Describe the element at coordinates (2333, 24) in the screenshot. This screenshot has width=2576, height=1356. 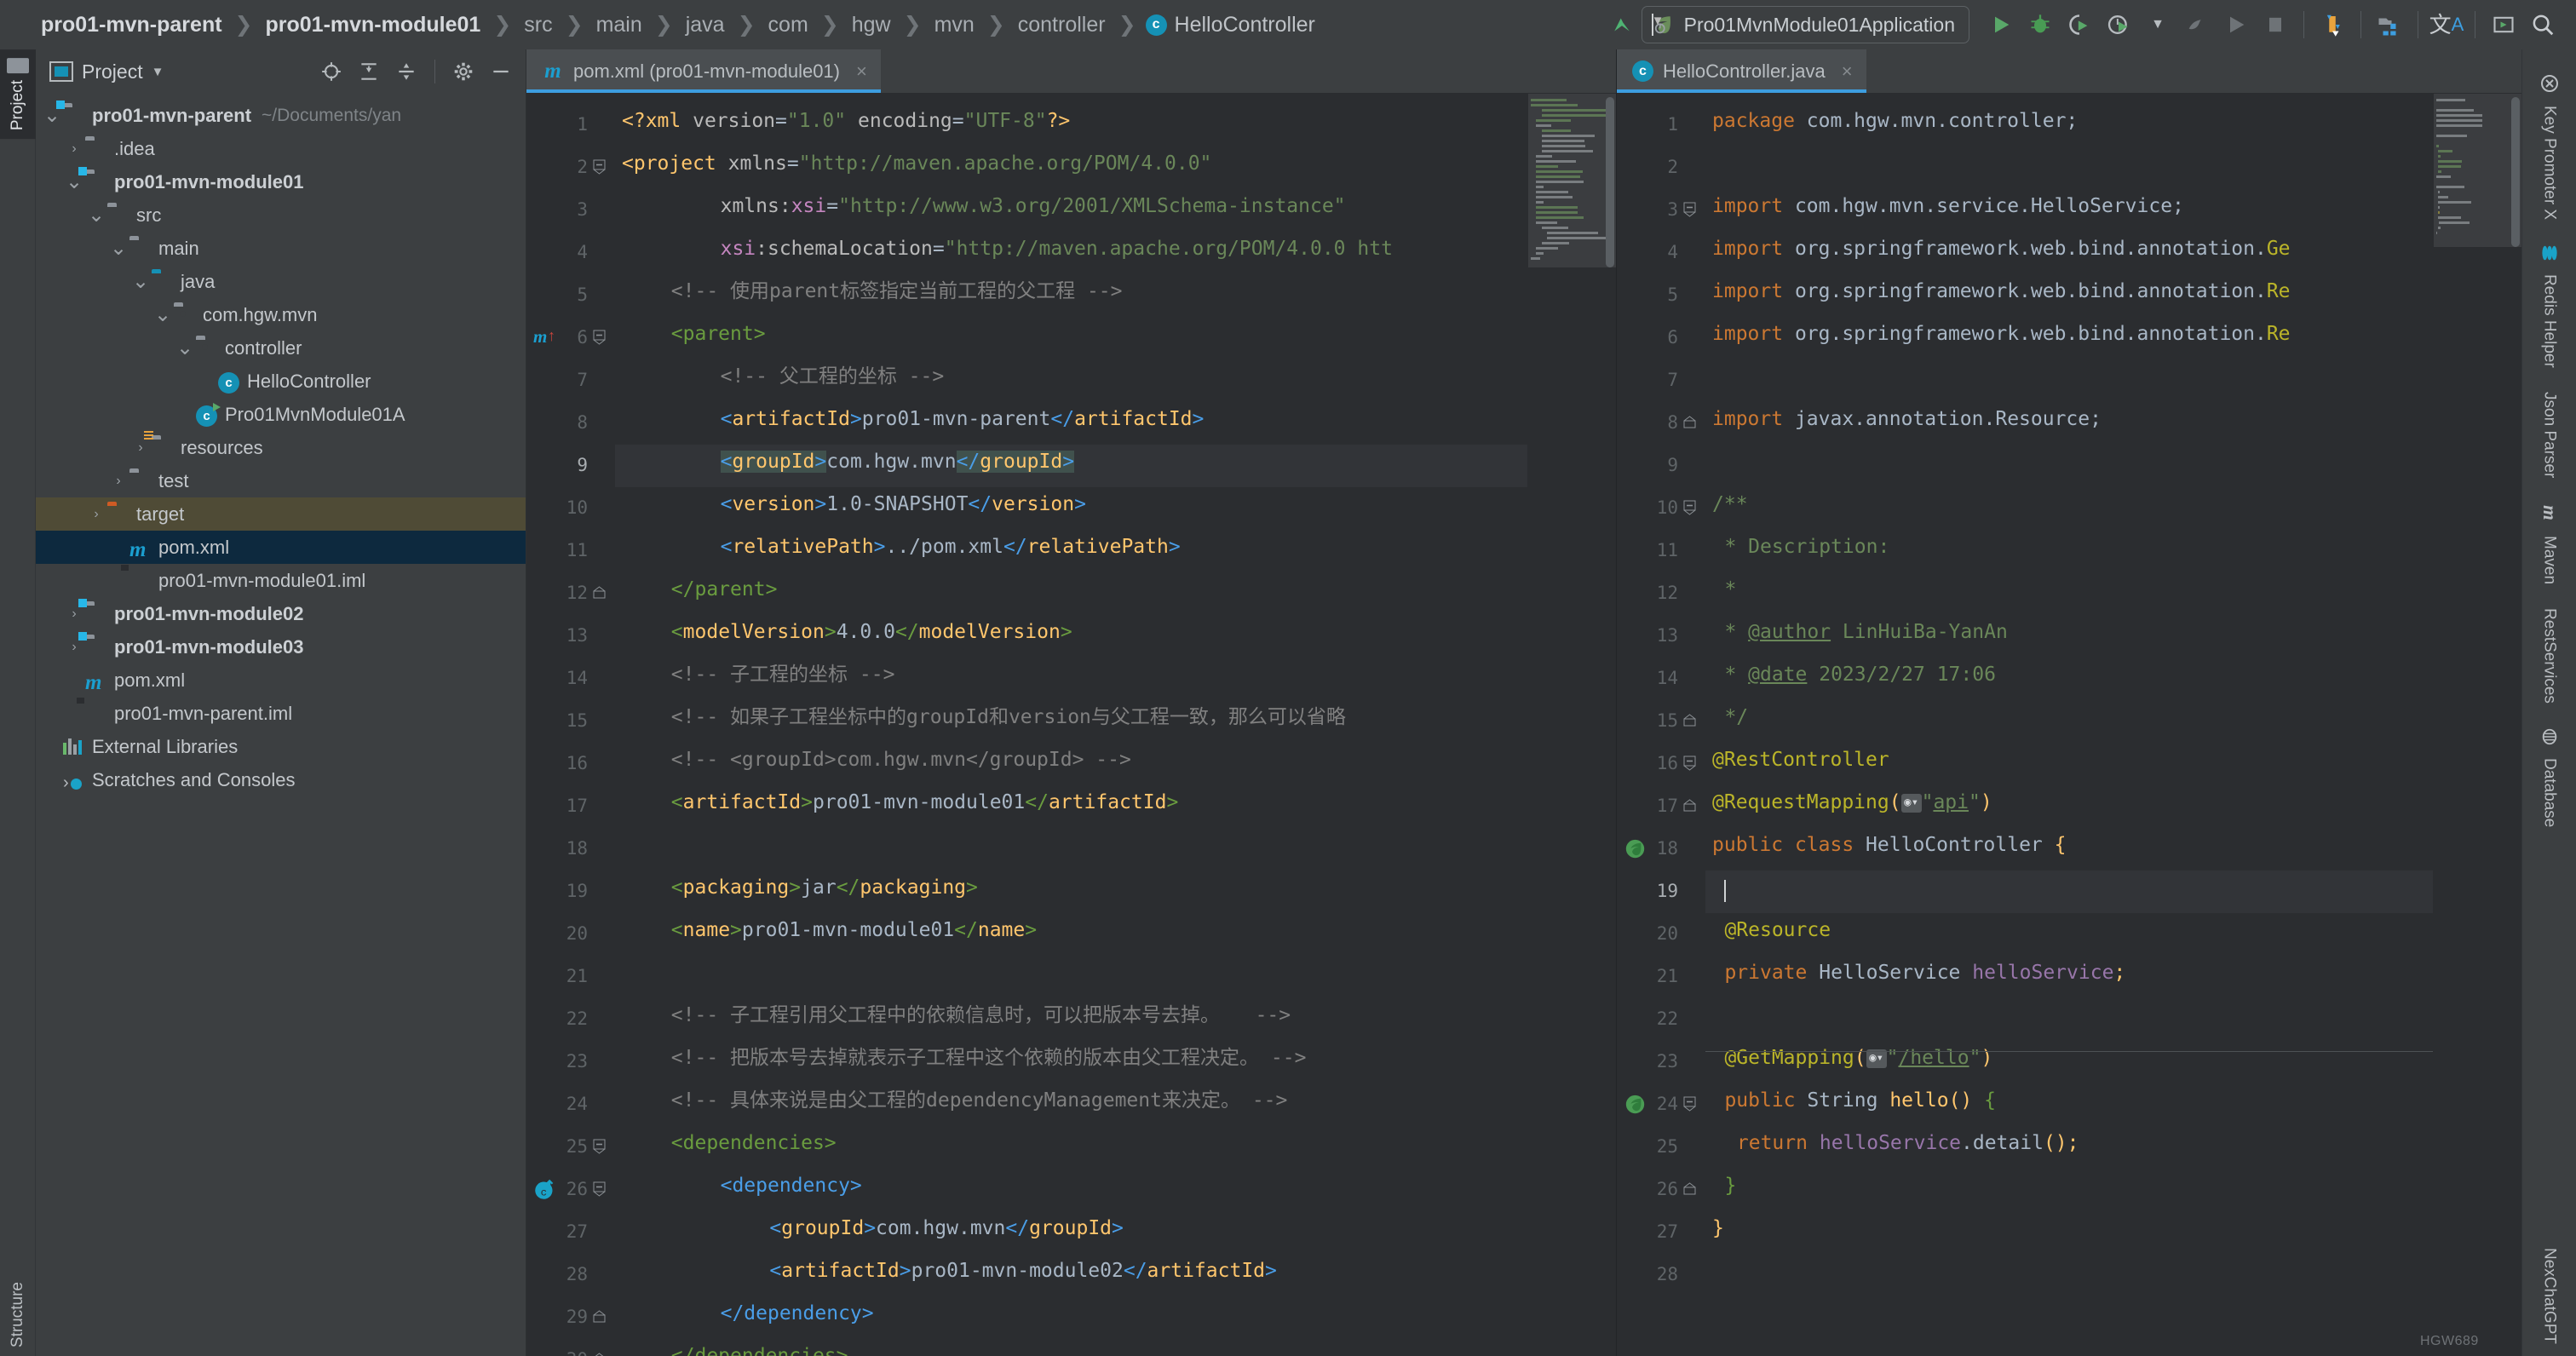
I see `git-update-icon` at that location.